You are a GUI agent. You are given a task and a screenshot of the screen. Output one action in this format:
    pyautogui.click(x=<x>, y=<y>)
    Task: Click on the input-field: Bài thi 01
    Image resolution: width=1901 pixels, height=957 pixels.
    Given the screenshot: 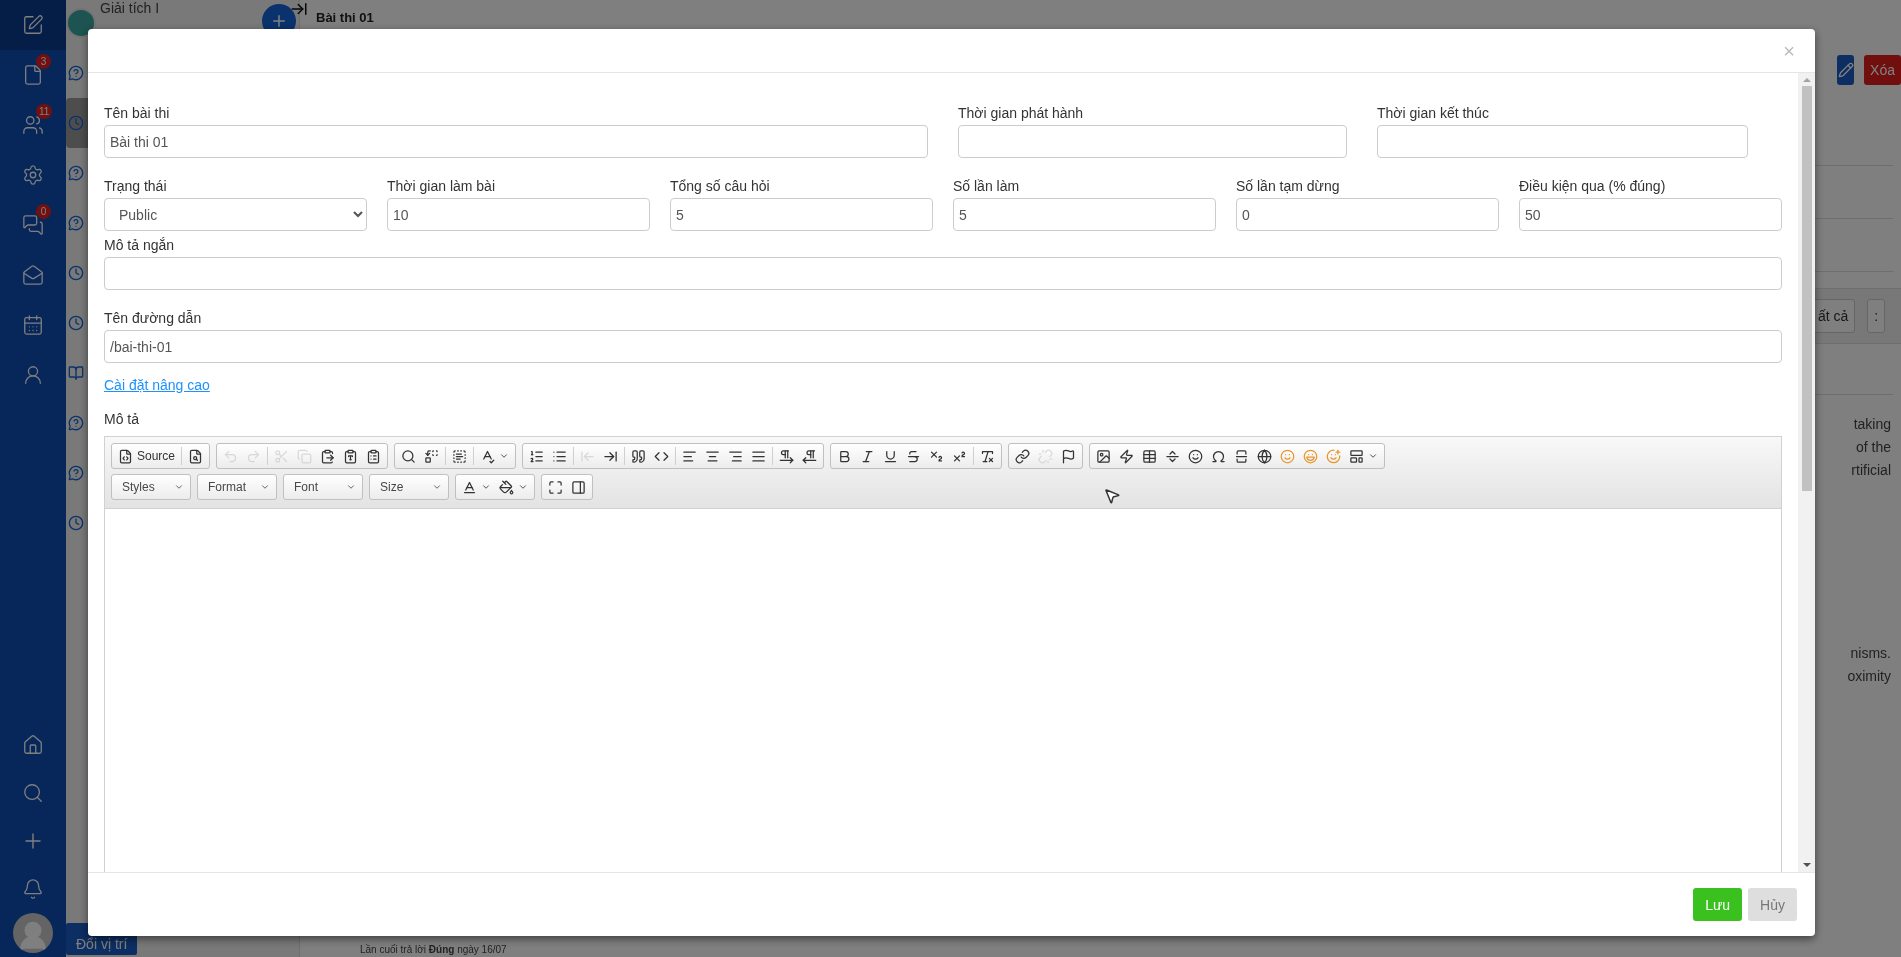 What is the action you would take?
    pyautogui.click(x=516, y=141)
    